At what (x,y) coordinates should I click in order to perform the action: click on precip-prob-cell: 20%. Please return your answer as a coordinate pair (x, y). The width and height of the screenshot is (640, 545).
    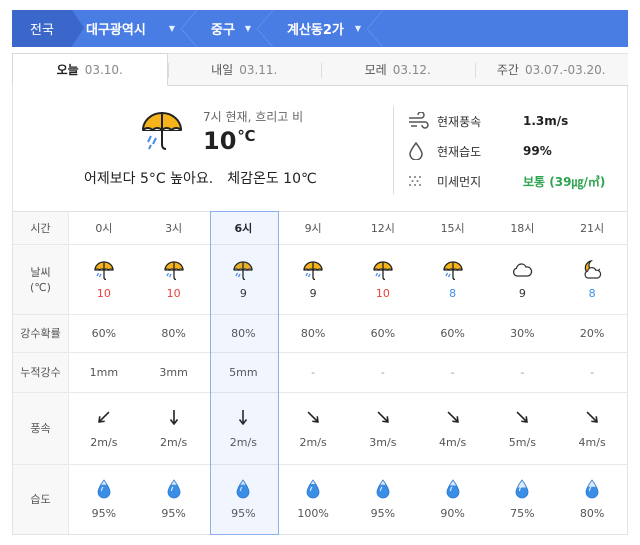
    Looking at the image, I should click on (592, 333).